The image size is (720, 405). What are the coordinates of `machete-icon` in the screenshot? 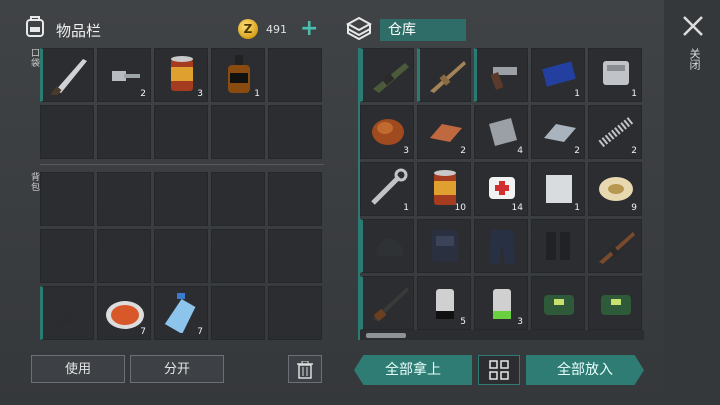 It's located at (68, 77).